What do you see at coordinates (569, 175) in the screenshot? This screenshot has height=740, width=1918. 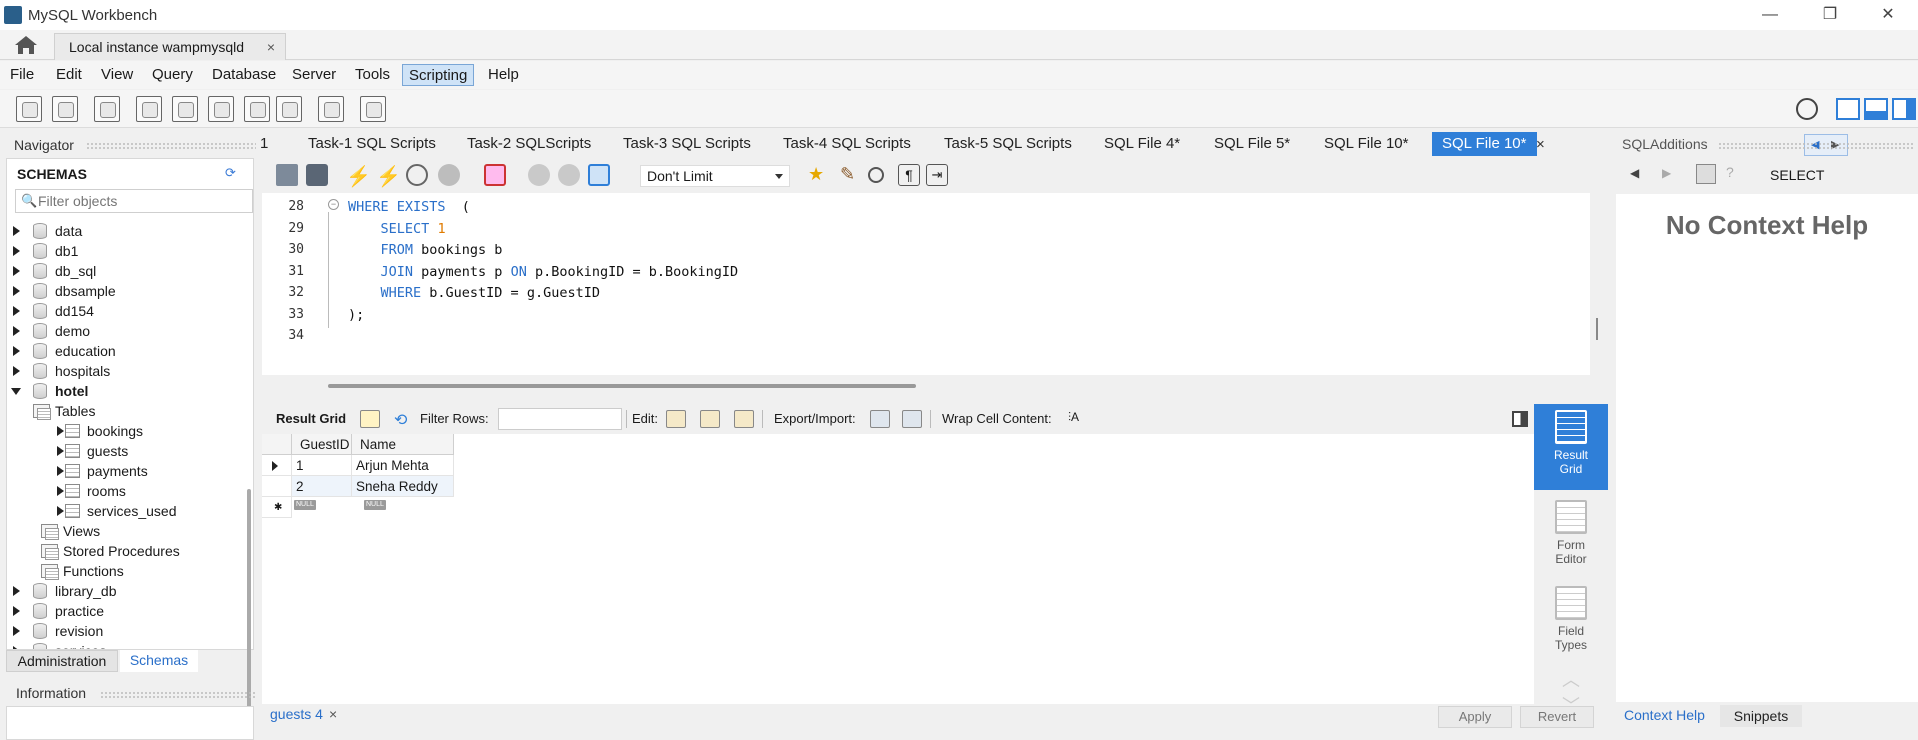 I see `rollback-icon` at bounding box center [569, 175].